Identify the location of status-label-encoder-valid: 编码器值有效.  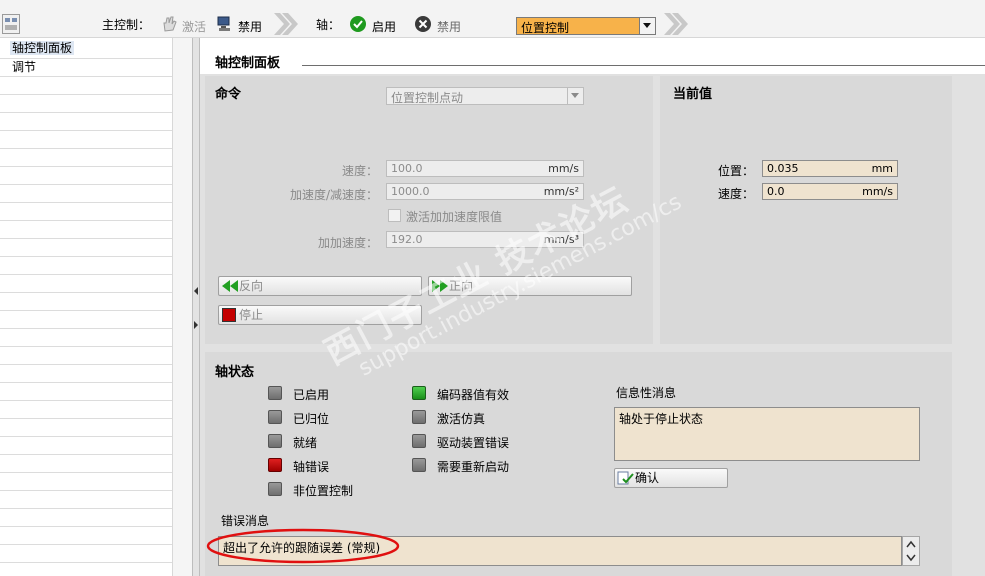
(473, 395).